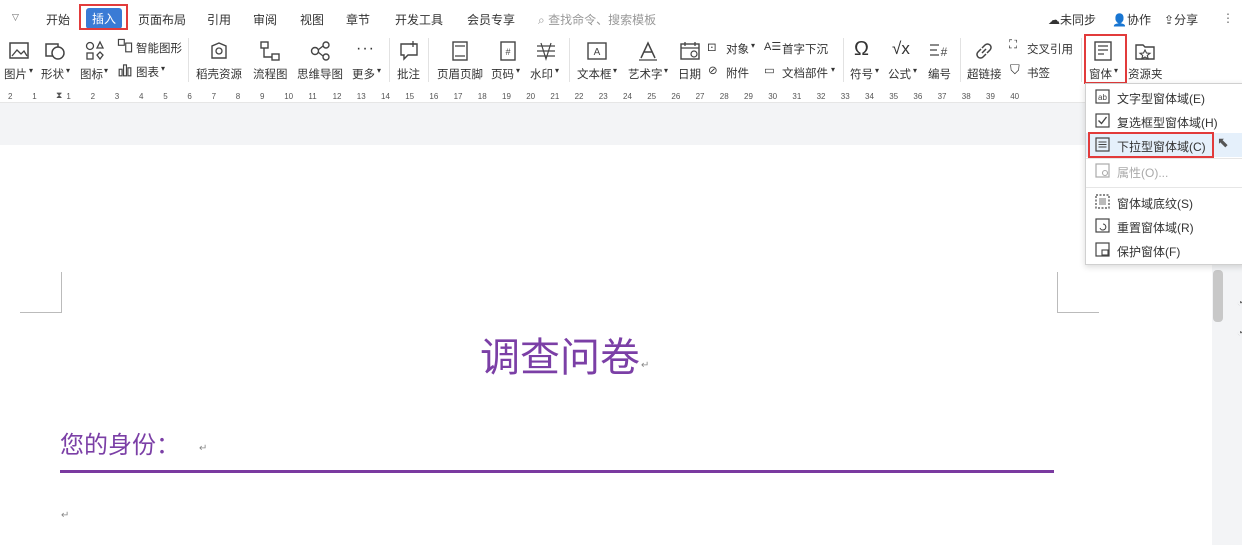  Describe the element at coordinates (737, 73) in the screenshot. I see `attachment-button: 附件` at that location.